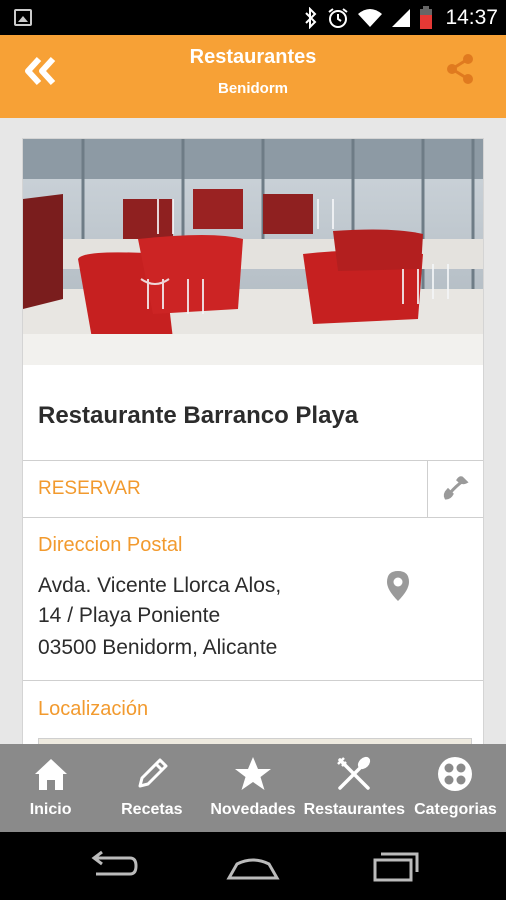 This screenshot has width=506, height=900. What do you see at coordinates (354, 773) in the screenshot?
I see `fork-knife-icon` at bounding box center [354, 773].